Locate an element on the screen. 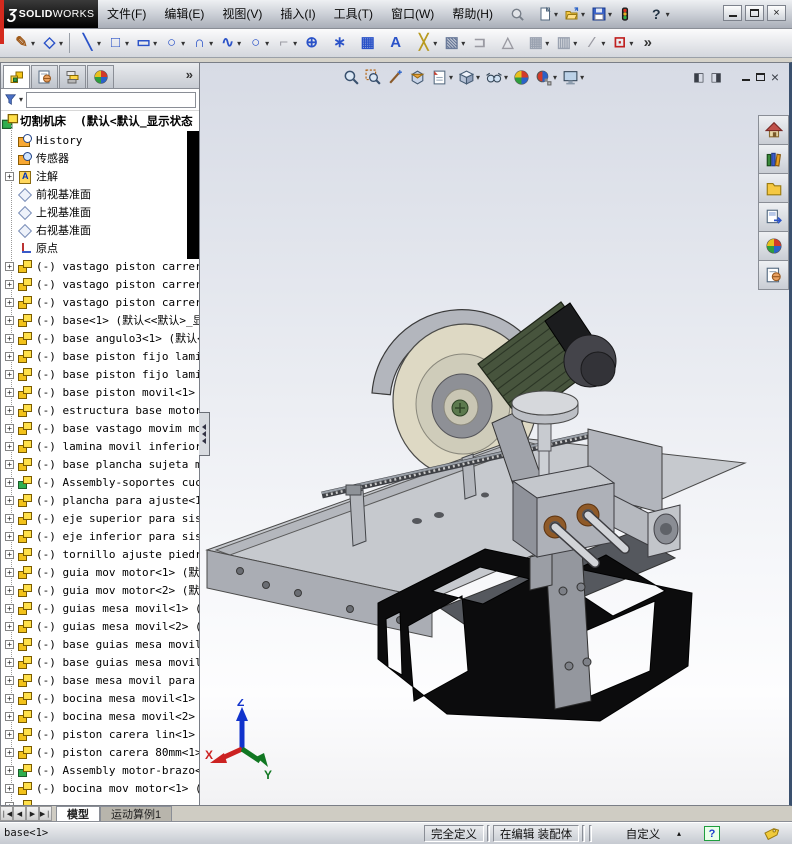  tree-item: 传感器 is located at coordinates (100, 158).